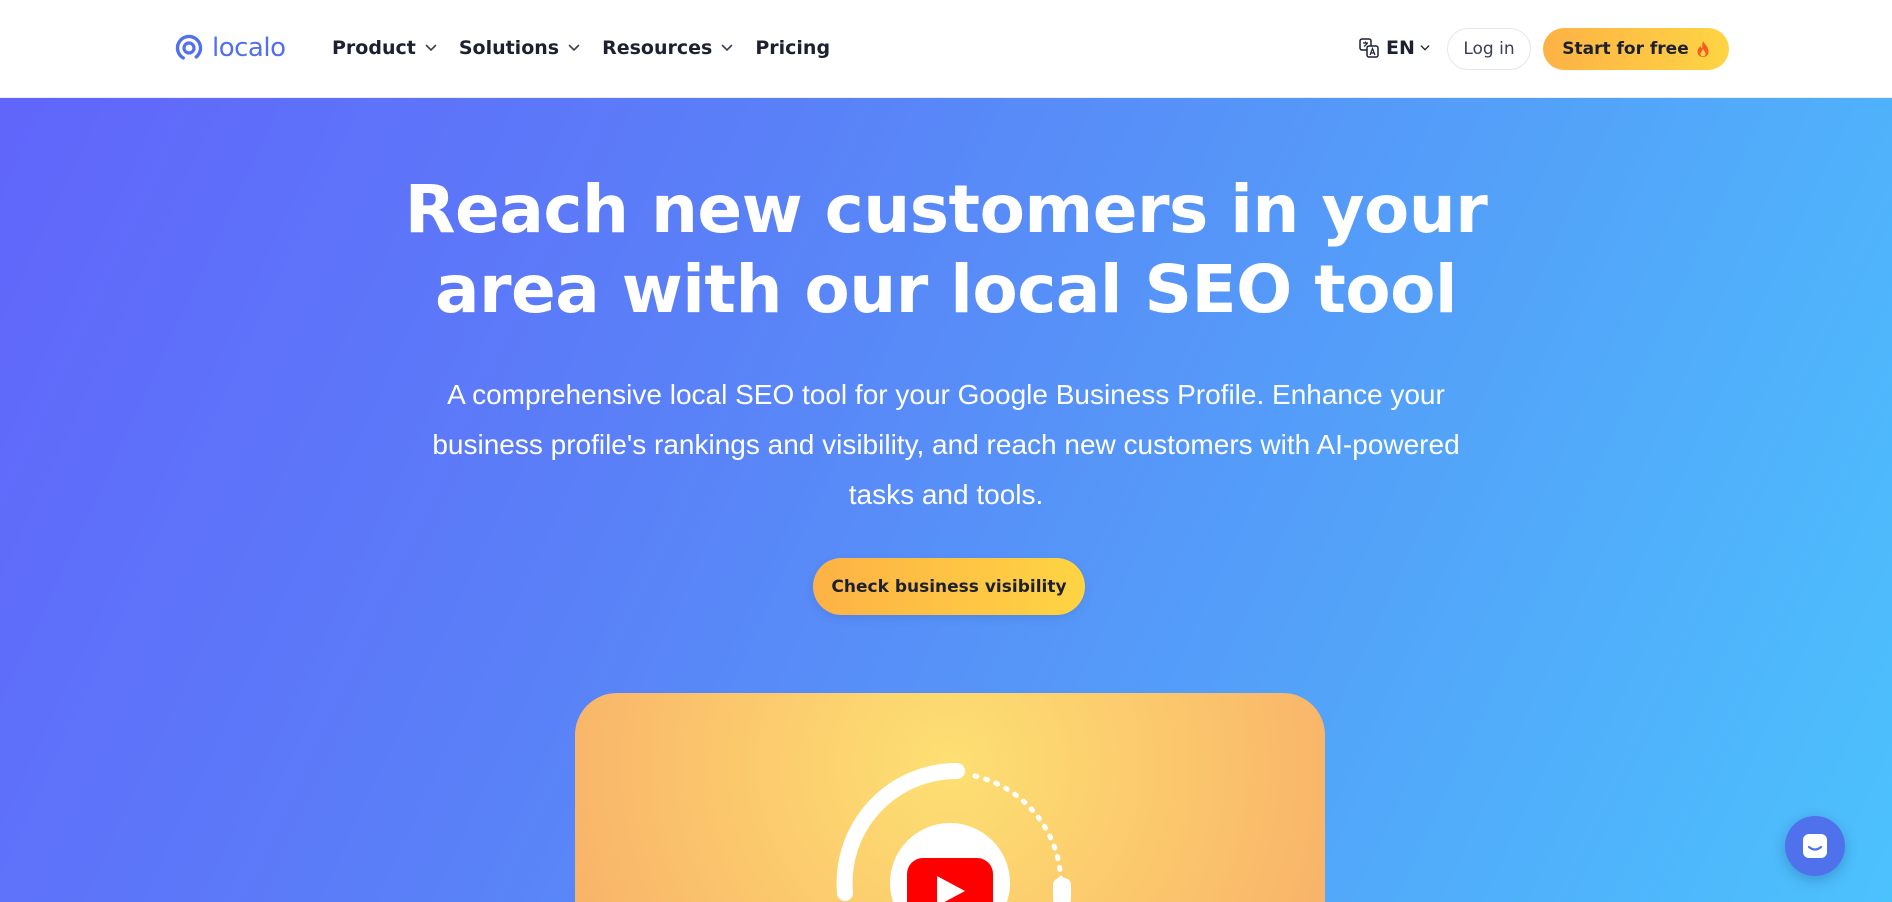 The image size is (1892, 902). What do you see at coordinates (657, 48) in the screenshot?
I see `nav-item-label: Resources` at bounding box center [657, 48].